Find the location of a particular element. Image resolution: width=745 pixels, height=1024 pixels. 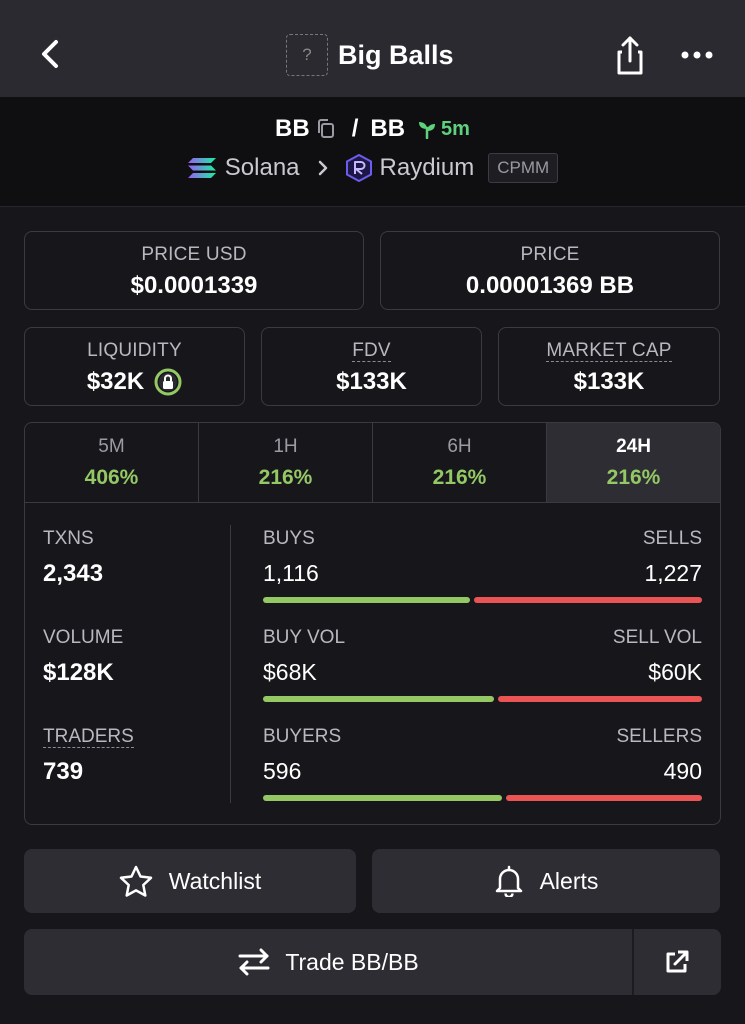

volume-label: VOLUME is located at coordinates (83, 637).